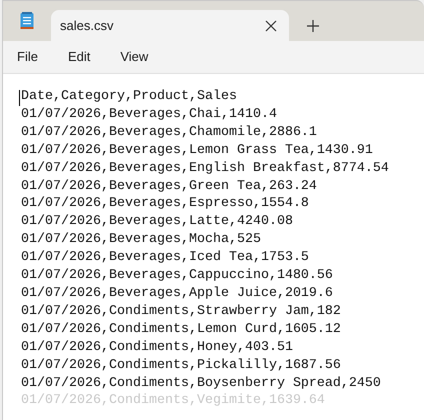 The height and width of the screenshot is (420, 424). I want to click on new-tab-icon, so click(313, 26).